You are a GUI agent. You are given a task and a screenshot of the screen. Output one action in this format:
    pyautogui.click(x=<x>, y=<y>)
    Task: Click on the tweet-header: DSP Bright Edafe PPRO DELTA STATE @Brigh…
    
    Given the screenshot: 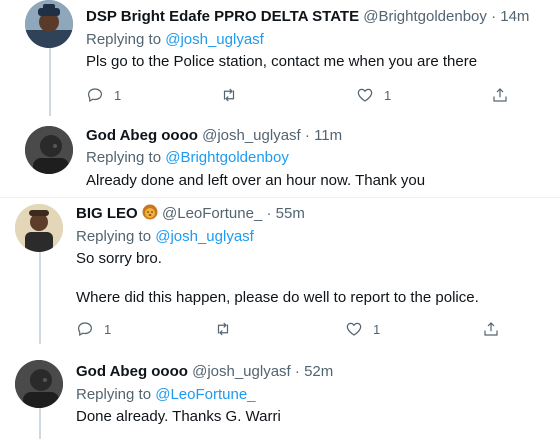 What is the action you would take?
    pyautogui.click(x=307, y=17)
    